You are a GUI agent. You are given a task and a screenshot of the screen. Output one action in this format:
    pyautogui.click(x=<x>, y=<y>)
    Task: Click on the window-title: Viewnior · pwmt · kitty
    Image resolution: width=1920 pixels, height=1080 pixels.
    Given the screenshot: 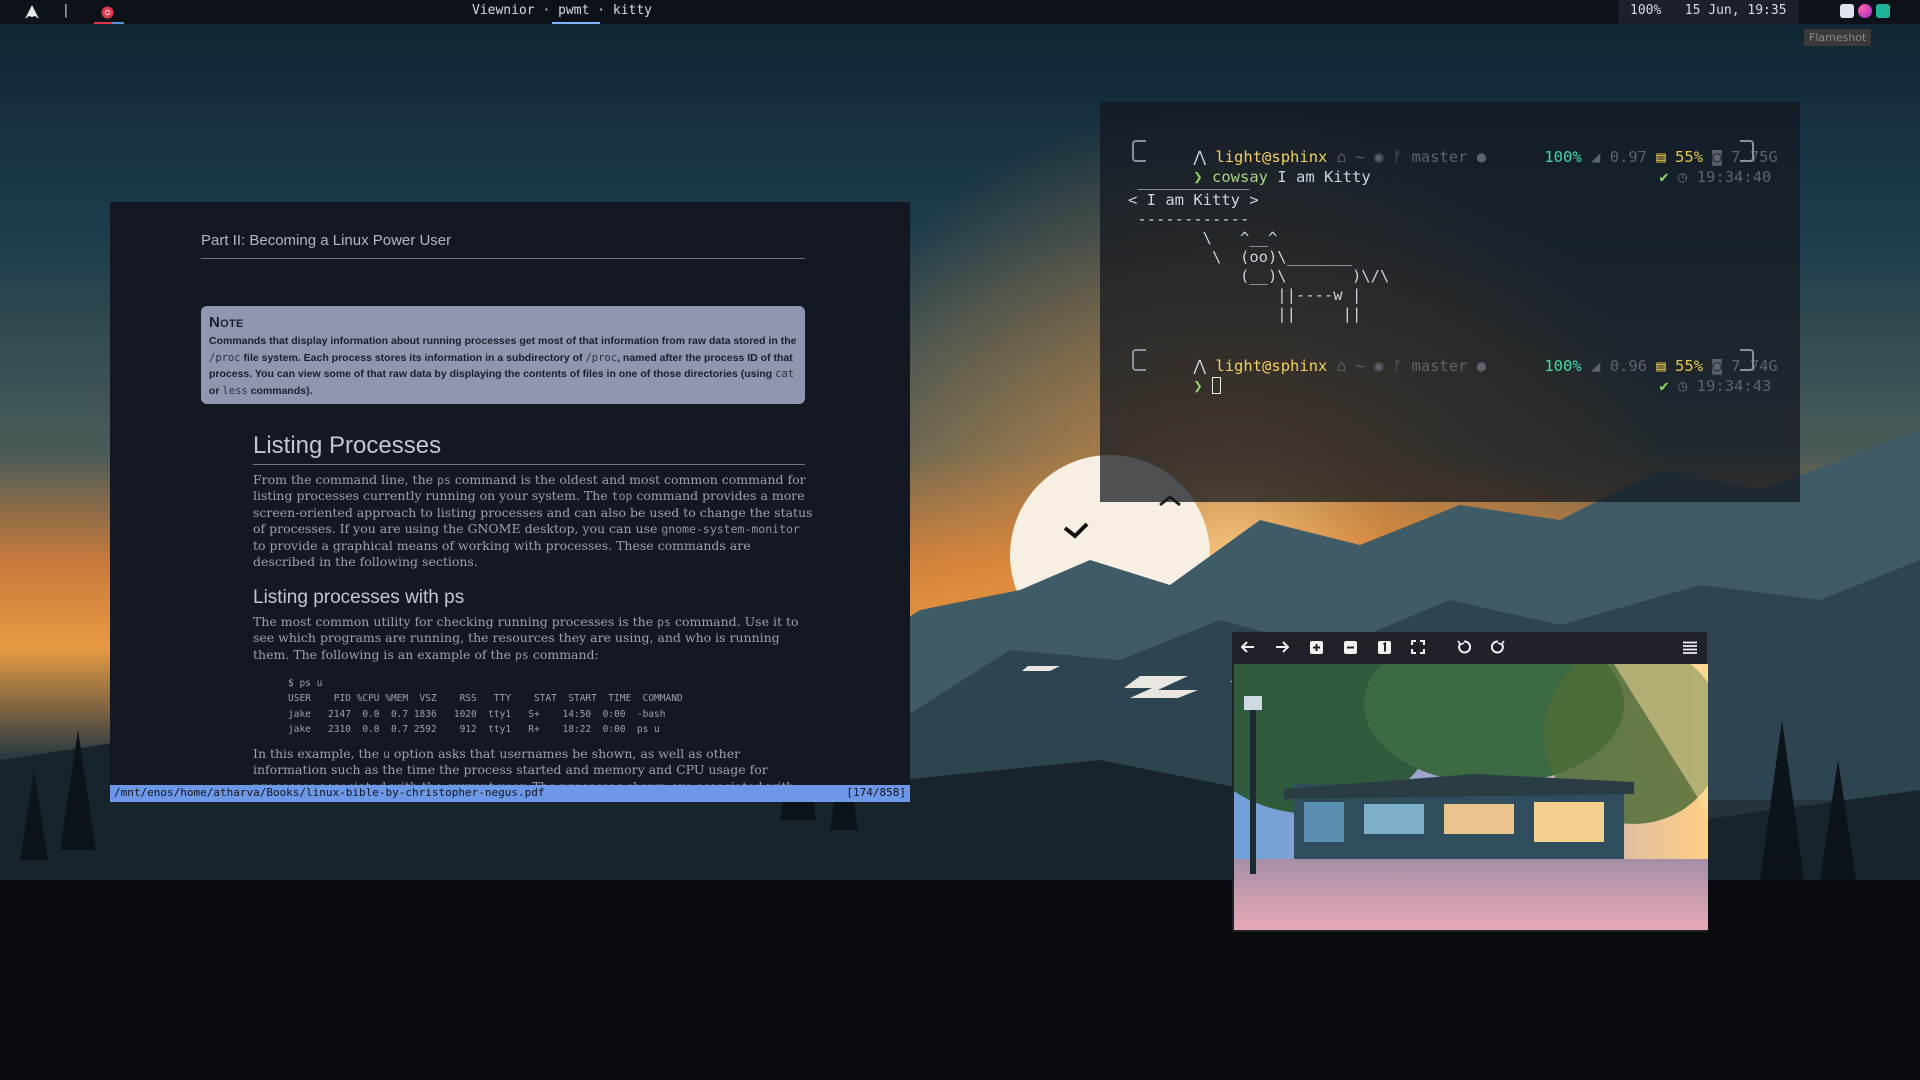 What is the action you would take?
    pyautogui.click(x=562, y=10)
    